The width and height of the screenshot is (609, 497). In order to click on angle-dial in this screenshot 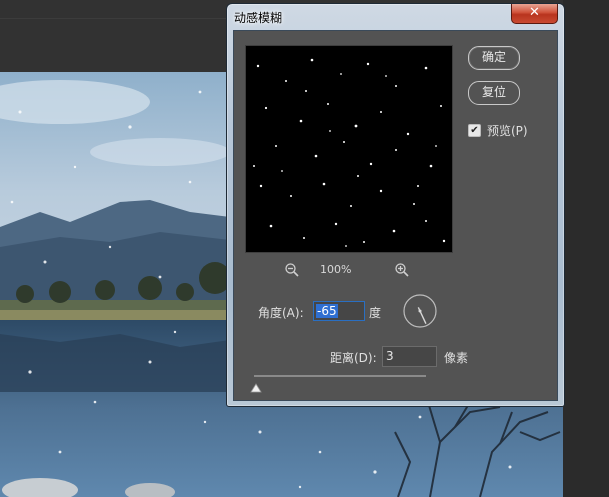, I will do `click(420, 311)`.